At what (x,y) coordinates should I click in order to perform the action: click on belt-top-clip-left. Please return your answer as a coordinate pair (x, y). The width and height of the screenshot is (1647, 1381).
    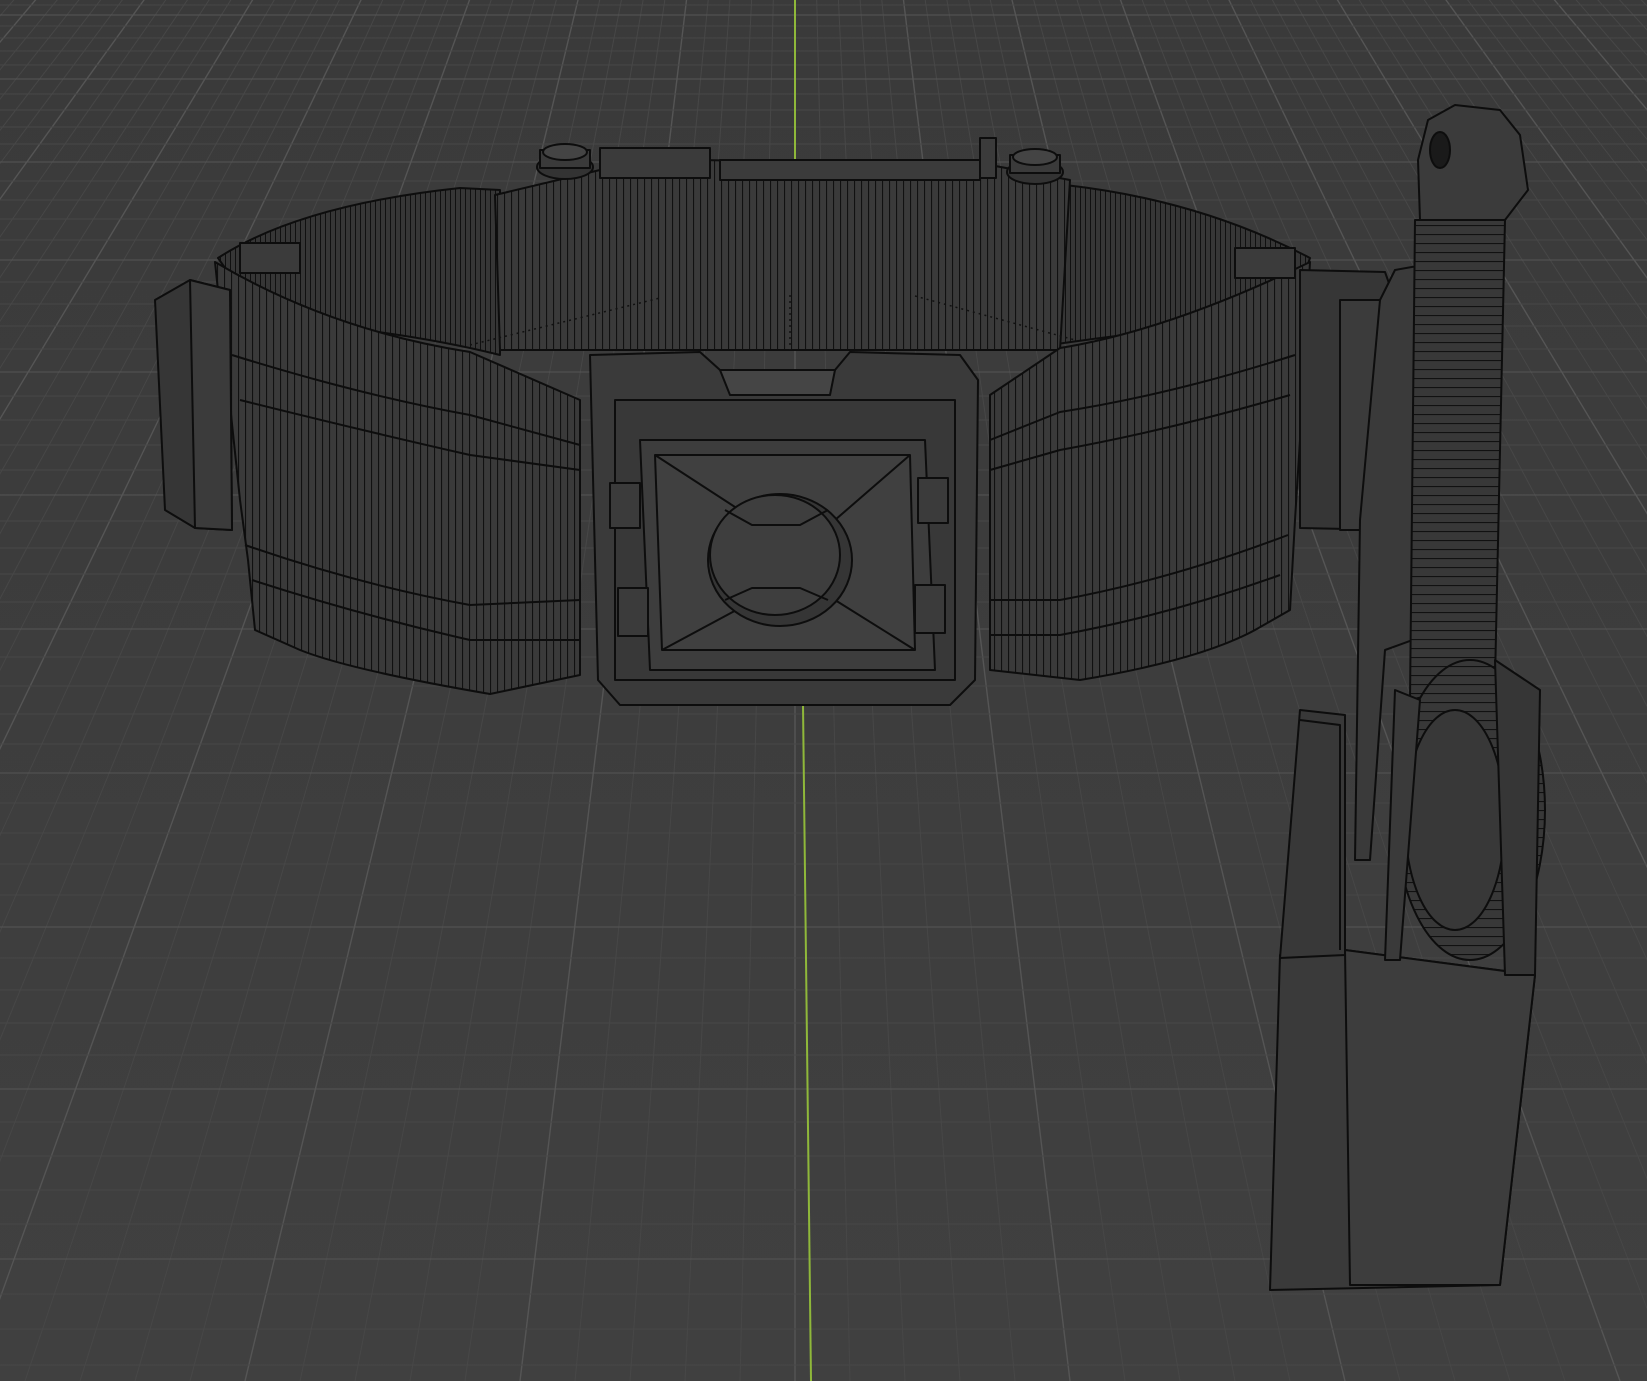
    Looking at the image, I should click on (270, 258).